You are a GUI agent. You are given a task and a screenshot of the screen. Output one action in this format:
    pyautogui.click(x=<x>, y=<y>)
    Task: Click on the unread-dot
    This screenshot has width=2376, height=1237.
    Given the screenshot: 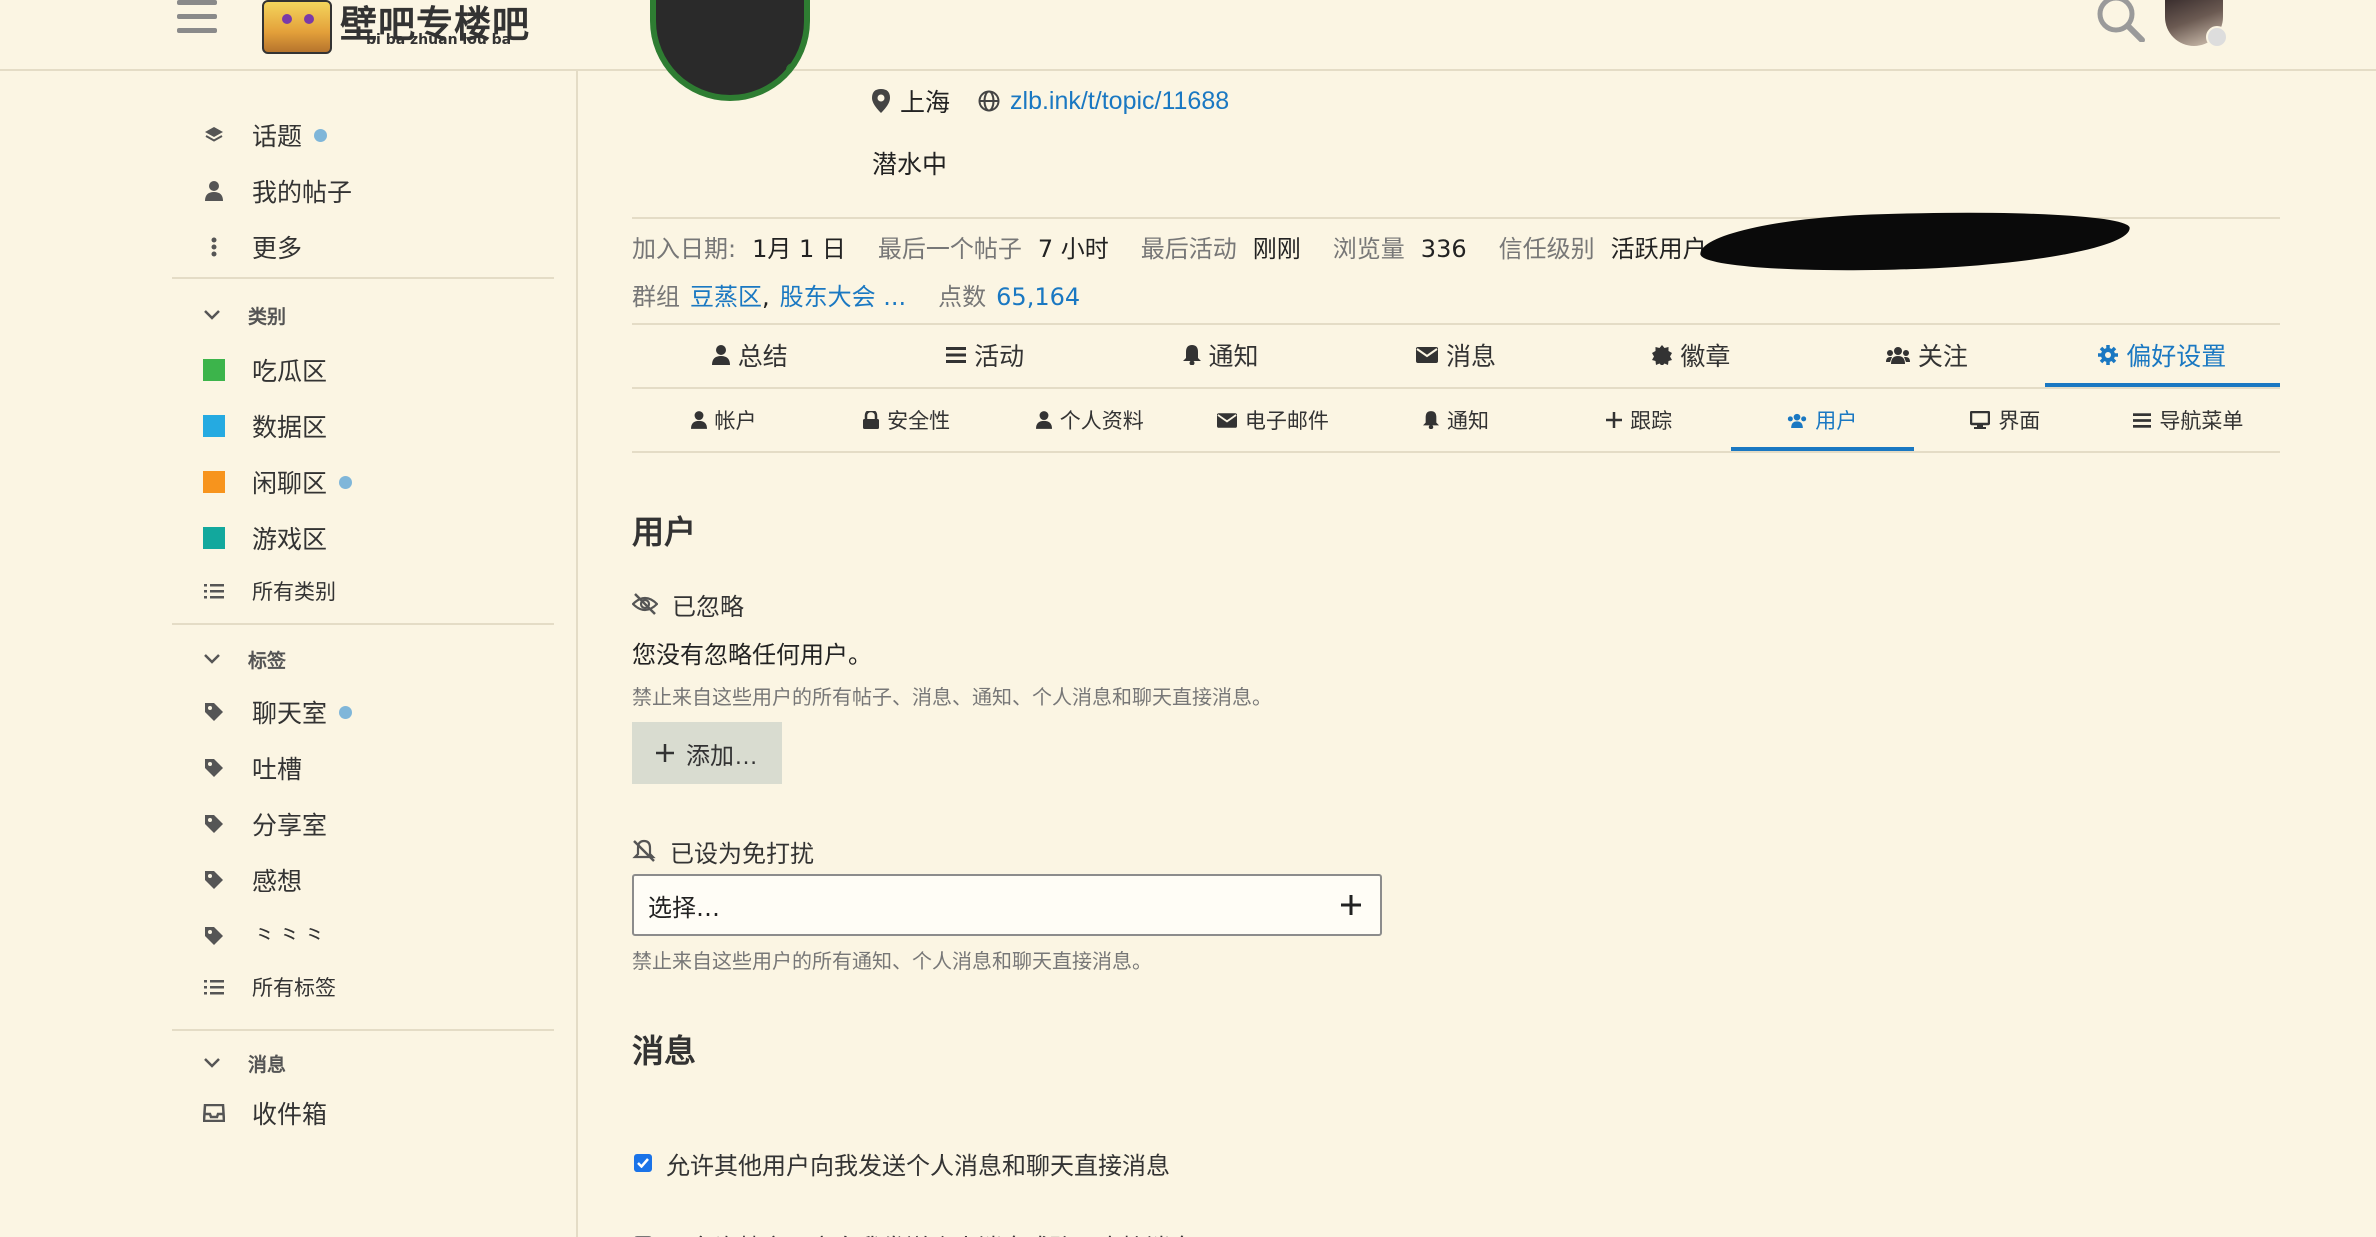 What is the action you would take?
    pyautogui.click(x=346, y=482)
    